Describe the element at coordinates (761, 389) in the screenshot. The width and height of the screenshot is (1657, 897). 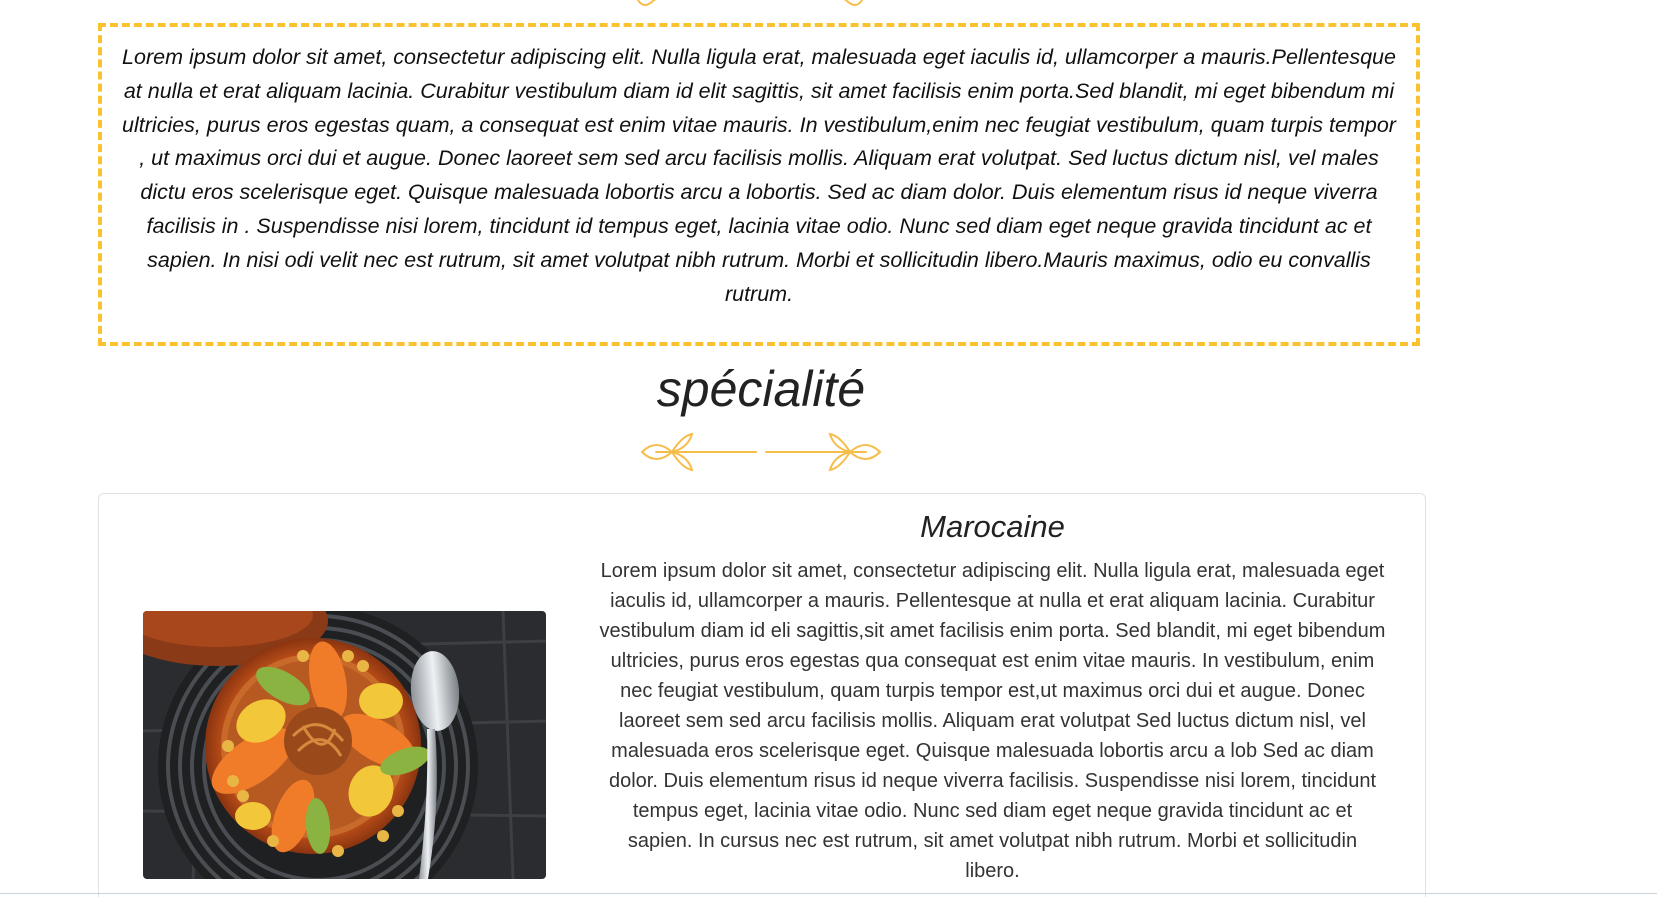
I see `section-title: spécialité` at that location.